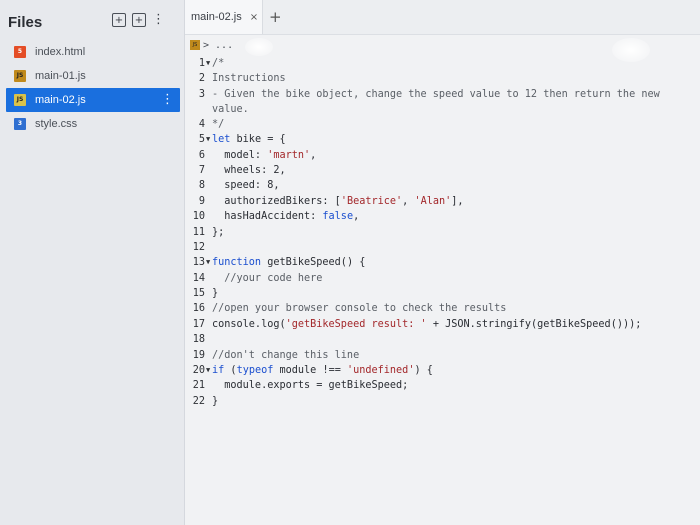 The height and width of the screenshot is (525, 700). I want to click on file-name: index.html, so click(60, 52).